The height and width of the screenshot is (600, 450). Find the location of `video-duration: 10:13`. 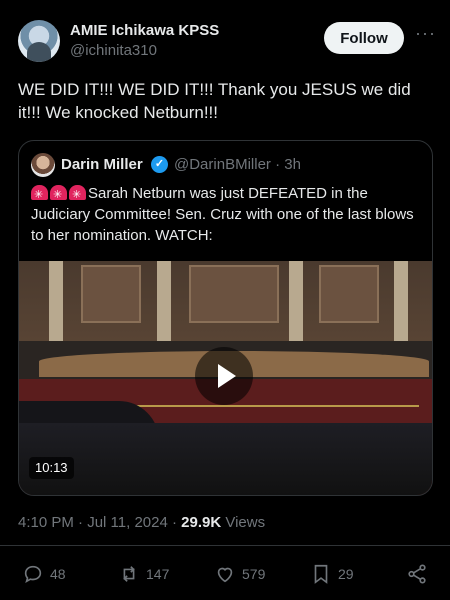

video-duration: 10:13 is located at coordinates (51, 468).